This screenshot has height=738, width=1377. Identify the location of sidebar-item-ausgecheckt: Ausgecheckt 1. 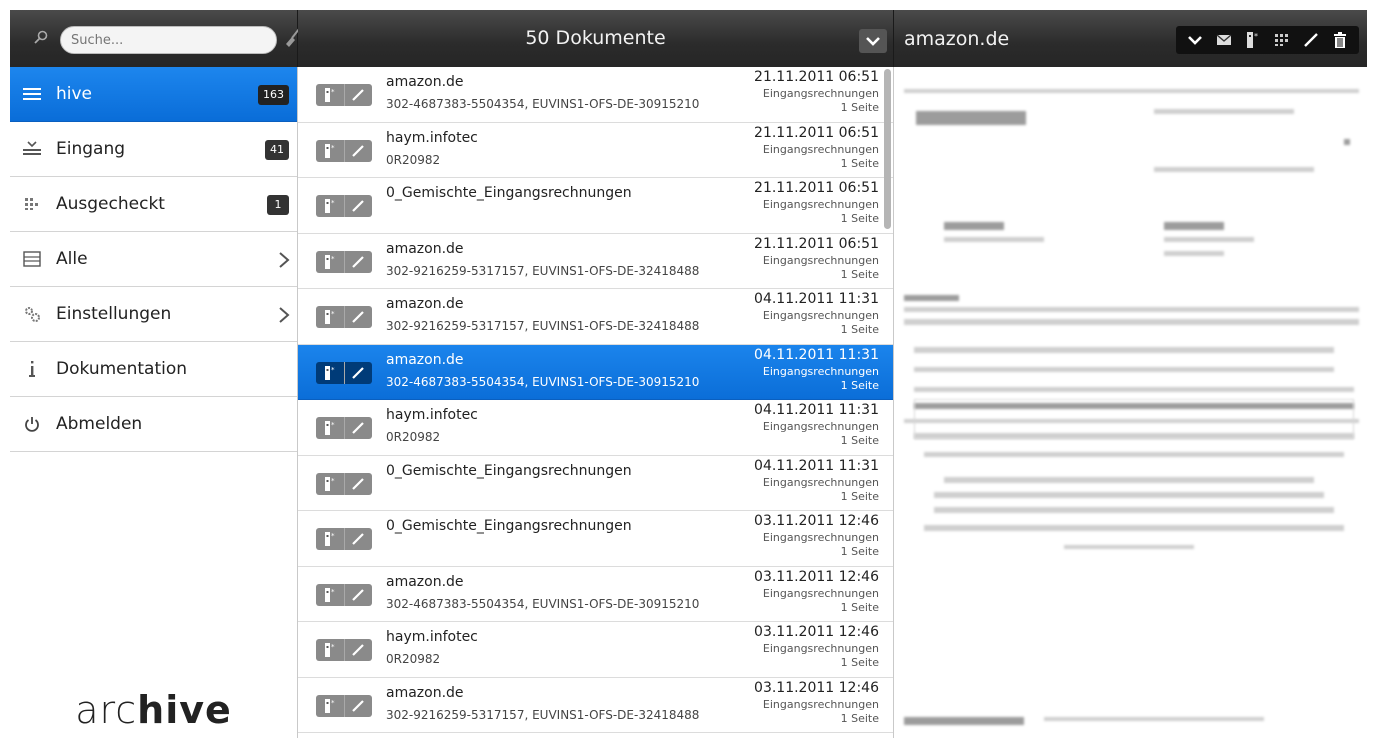
(153, 204).